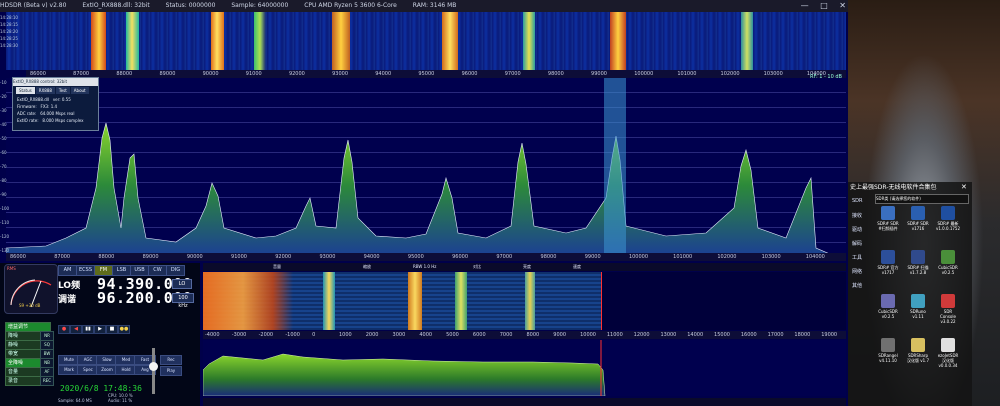 The height and width of the screenshot is (406, 1000). I want to click on volume-slider, so click(153, 371).